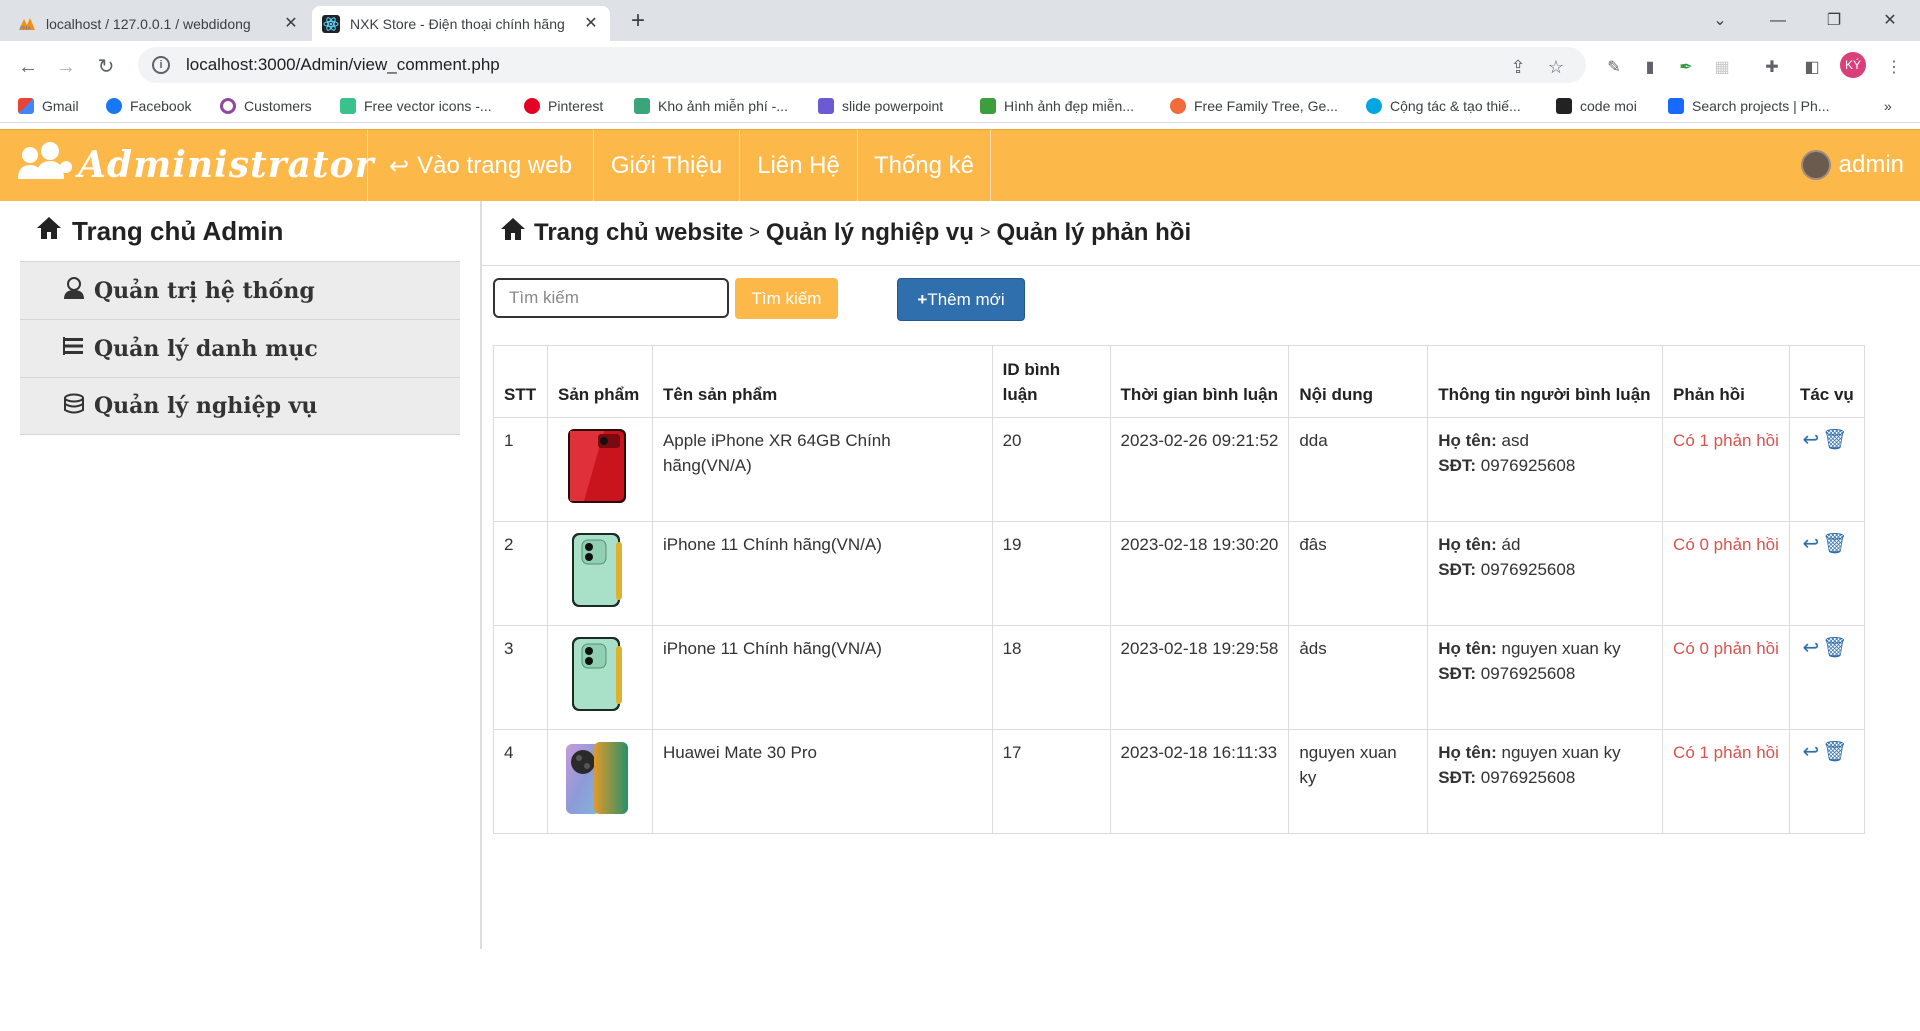 This screenshot has width=1920, height=1031. What do you see at coordinates (1564, 106) in the screenshot?
I see `code-icon` at bounding box center [1564, 106].